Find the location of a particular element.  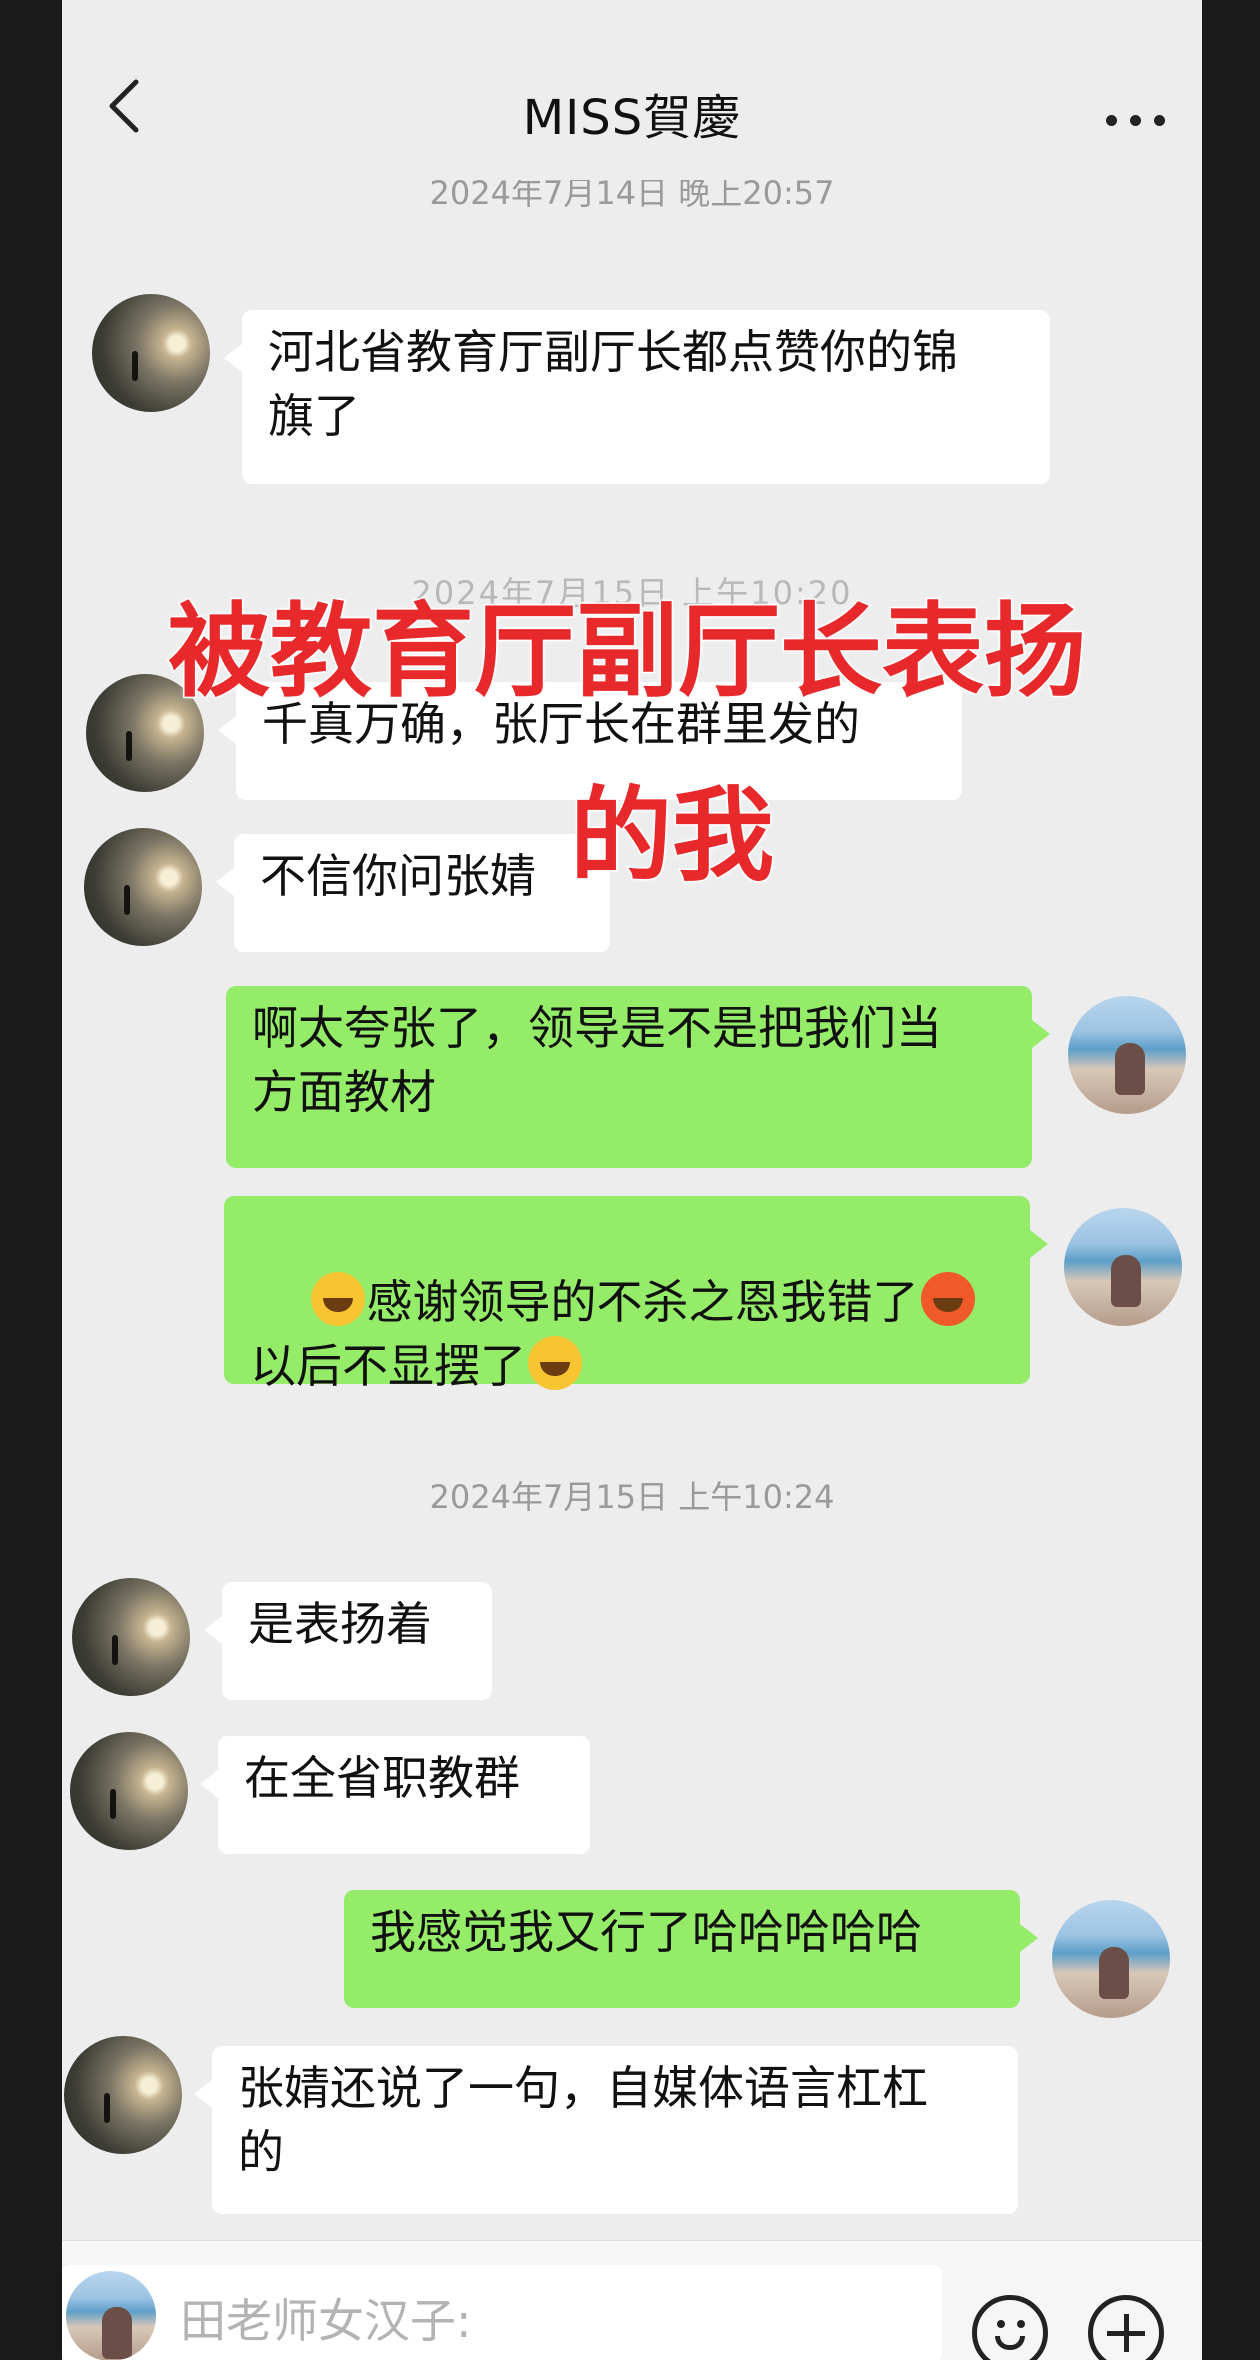

message-bubble-incoming: 是表扬着 is located at coordinates (348, 1641).